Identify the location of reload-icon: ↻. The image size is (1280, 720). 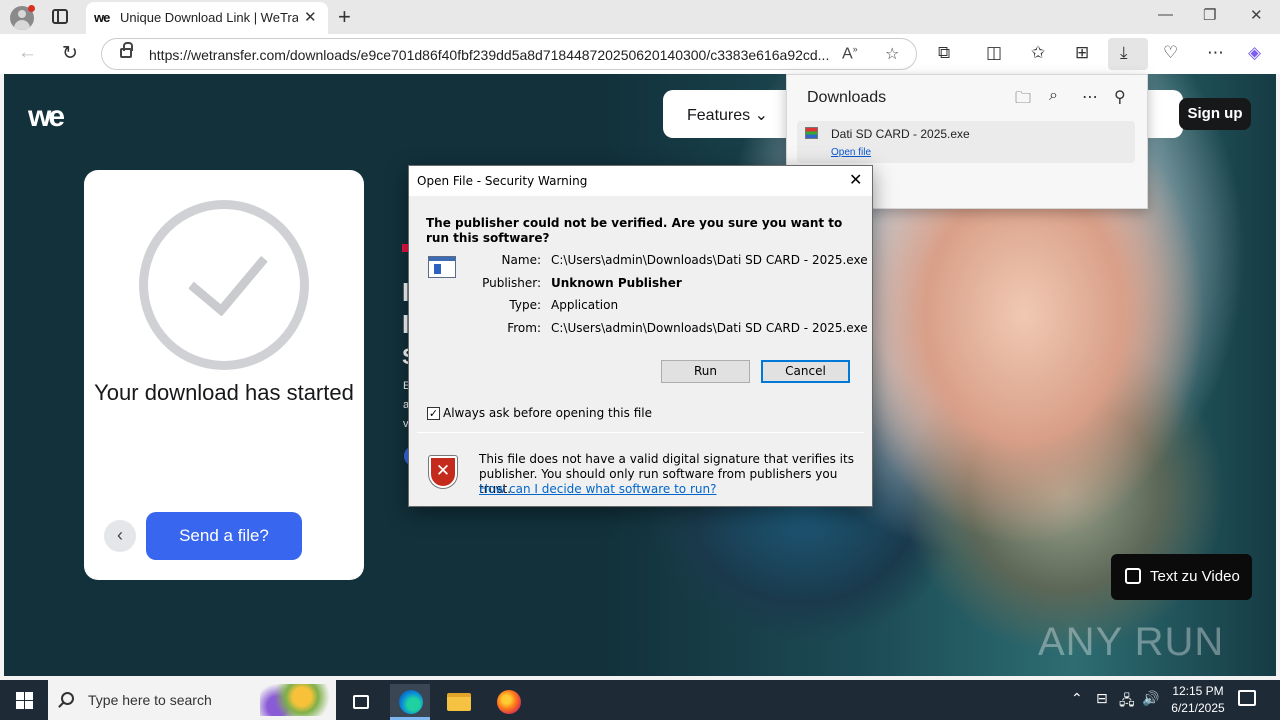
(70, 53).